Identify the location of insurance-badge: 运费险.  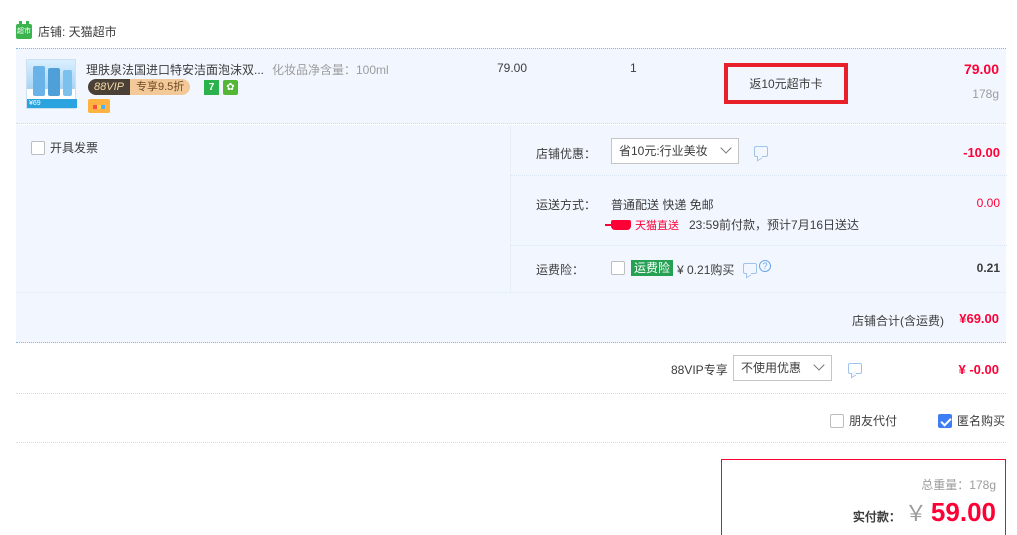
(652, 268).